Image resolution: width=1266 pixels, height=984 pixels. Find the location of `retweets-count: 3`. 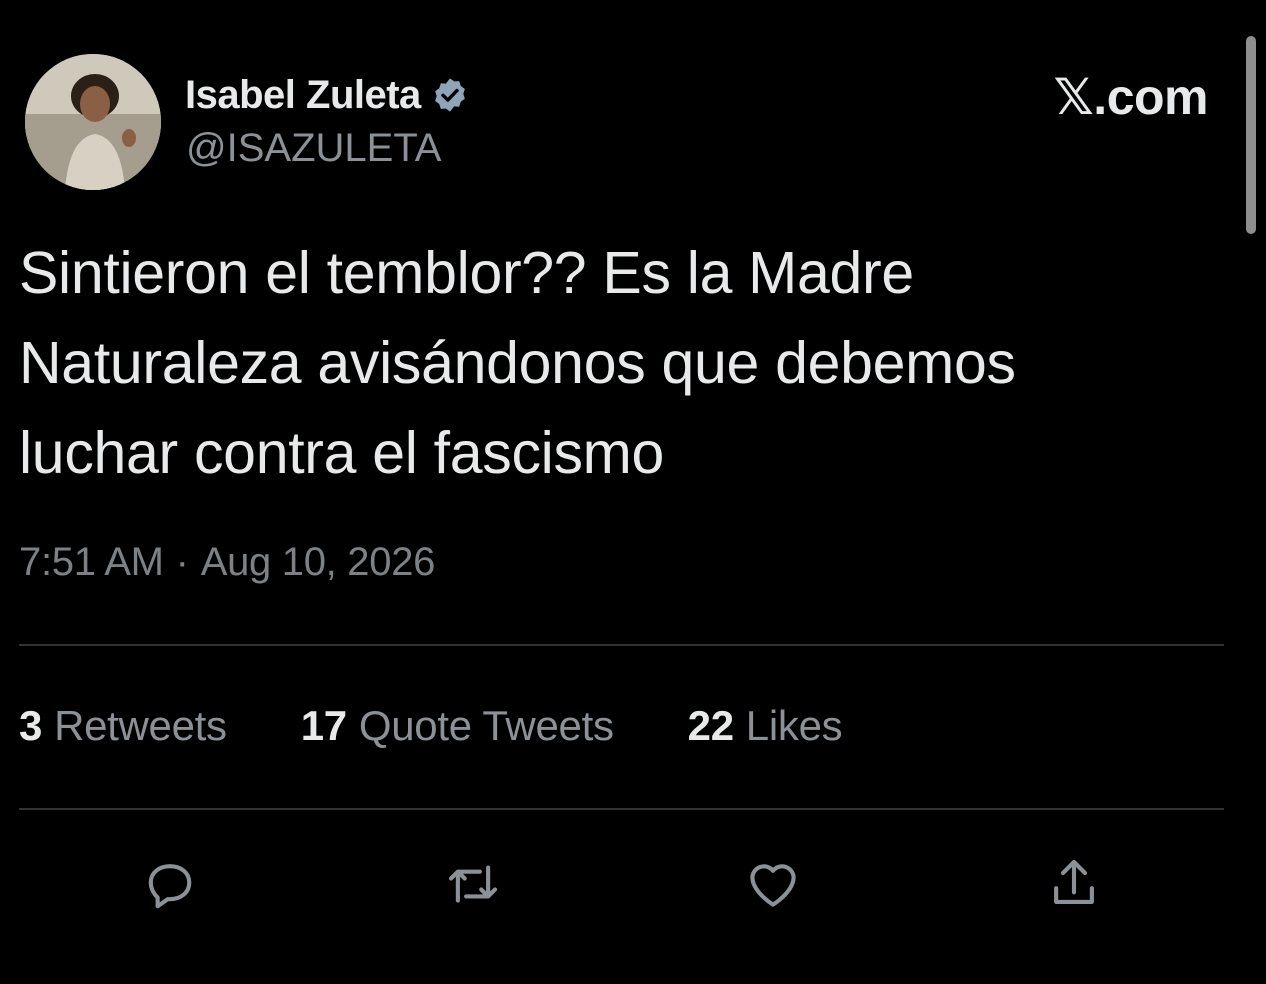

retweets-count: 3 is located at coordinates (31, 725).